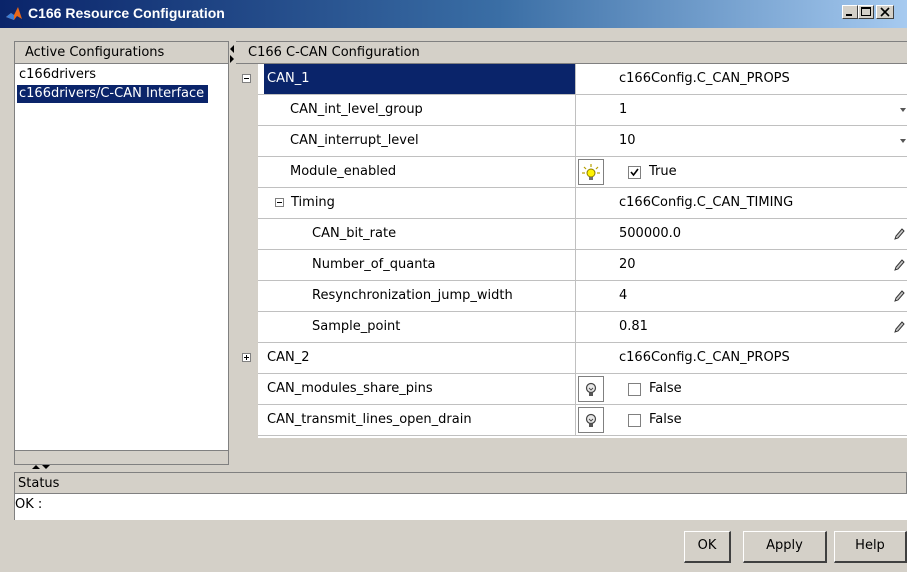 This screenshot has height=572, width=907. What do you see at coordinates (582, 296) in the screenshot?
I see `property-row-resynchronization-jump-width: Resynchronization_jump_width 4` at bounding box center [582, 296].